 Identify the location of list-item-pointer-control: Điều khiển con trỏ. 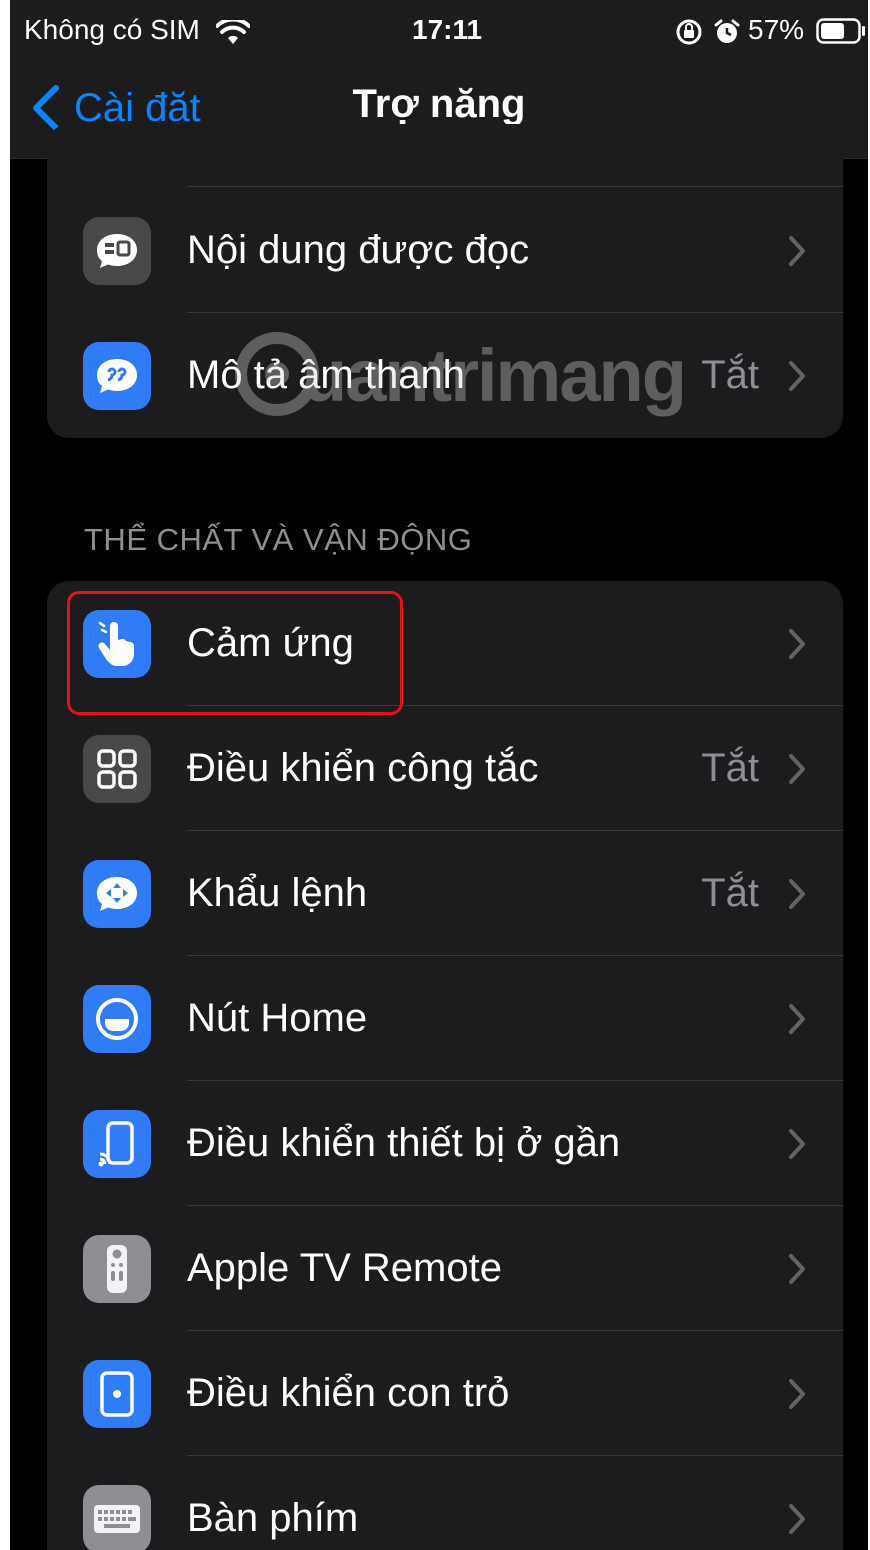
(445, 1393).